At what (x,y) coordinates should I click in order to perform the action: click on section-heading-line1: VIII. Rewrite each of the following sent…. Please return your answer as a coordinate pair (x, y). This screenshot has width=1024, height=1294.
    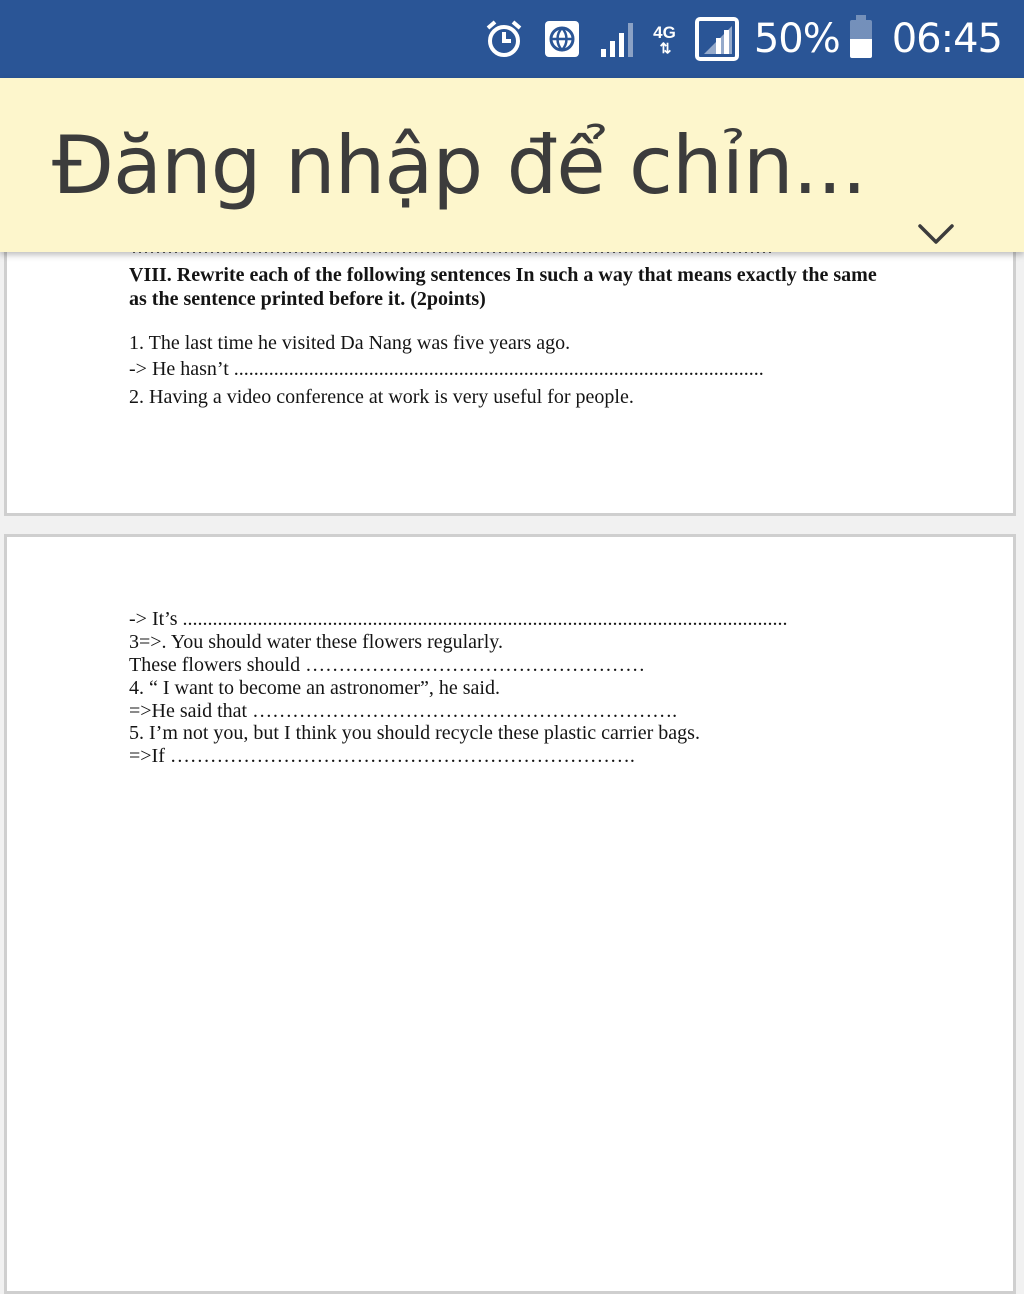
    Looking at the image, I should click on (503, 275).